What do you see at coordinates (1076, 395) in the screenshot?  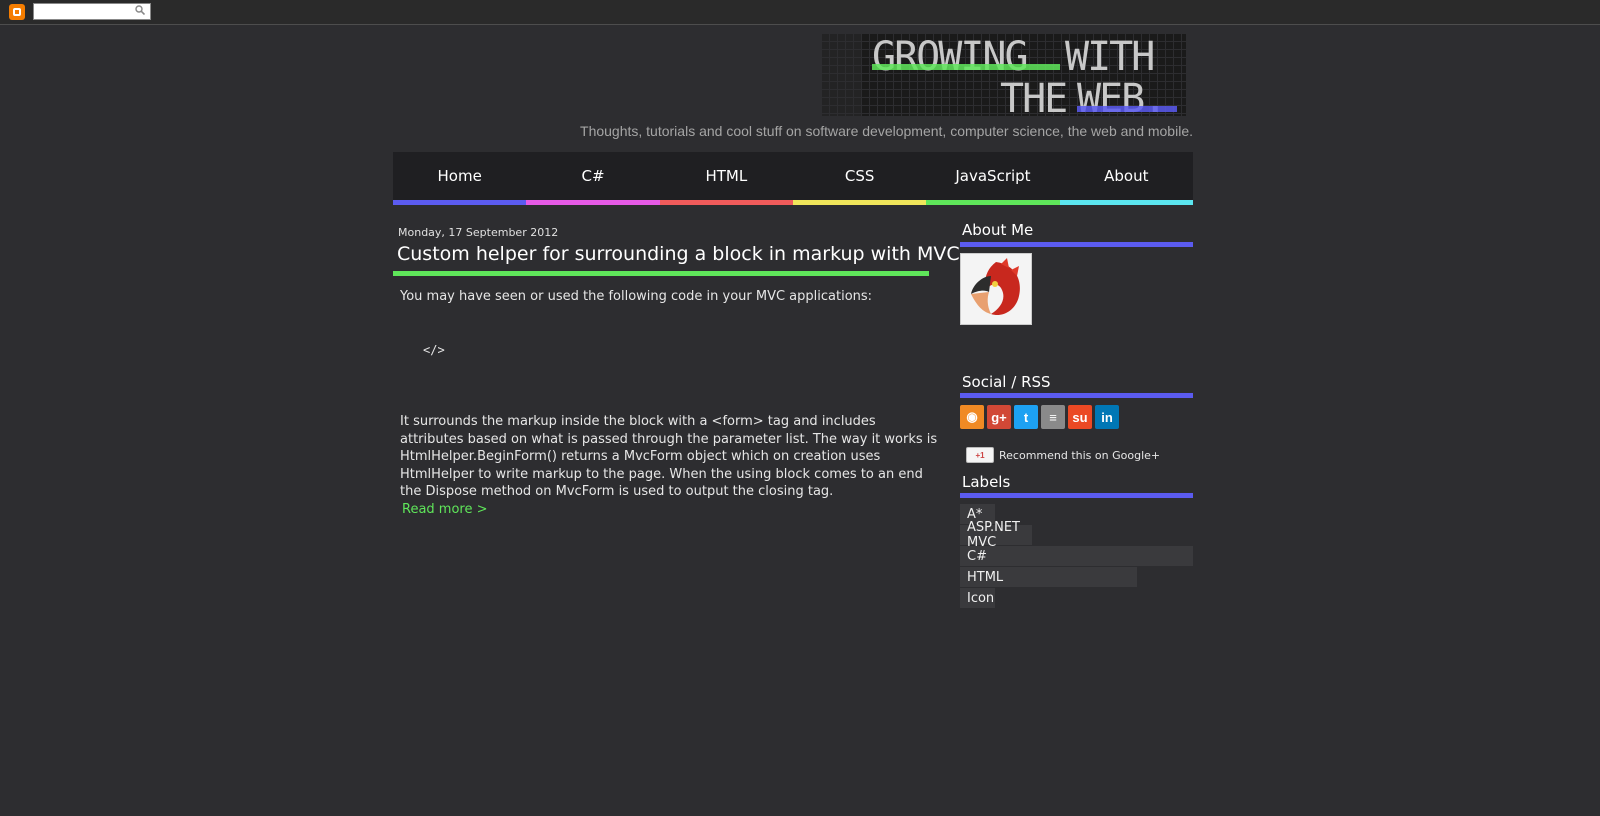 I see `social-rss-rule` at bounding box center [1076, 395].